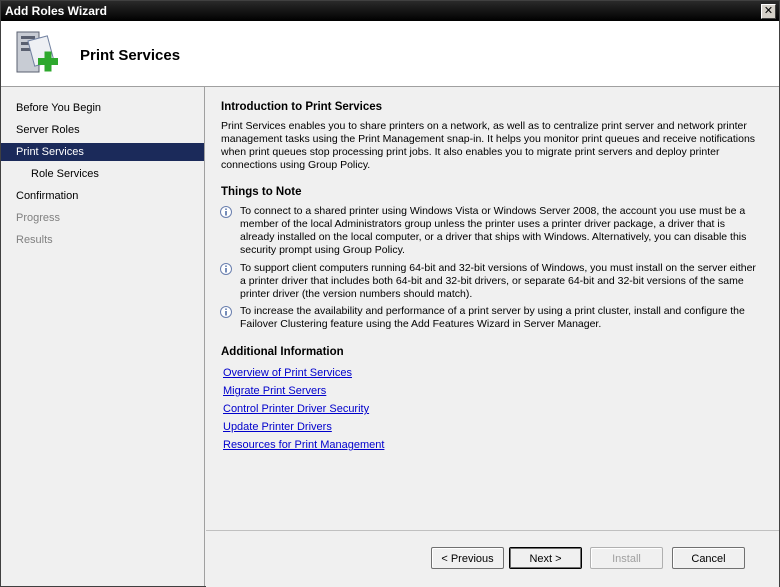  Describe the element at coordinates (626, 558) in the screenshot. I see `install-button: Install` at that location.